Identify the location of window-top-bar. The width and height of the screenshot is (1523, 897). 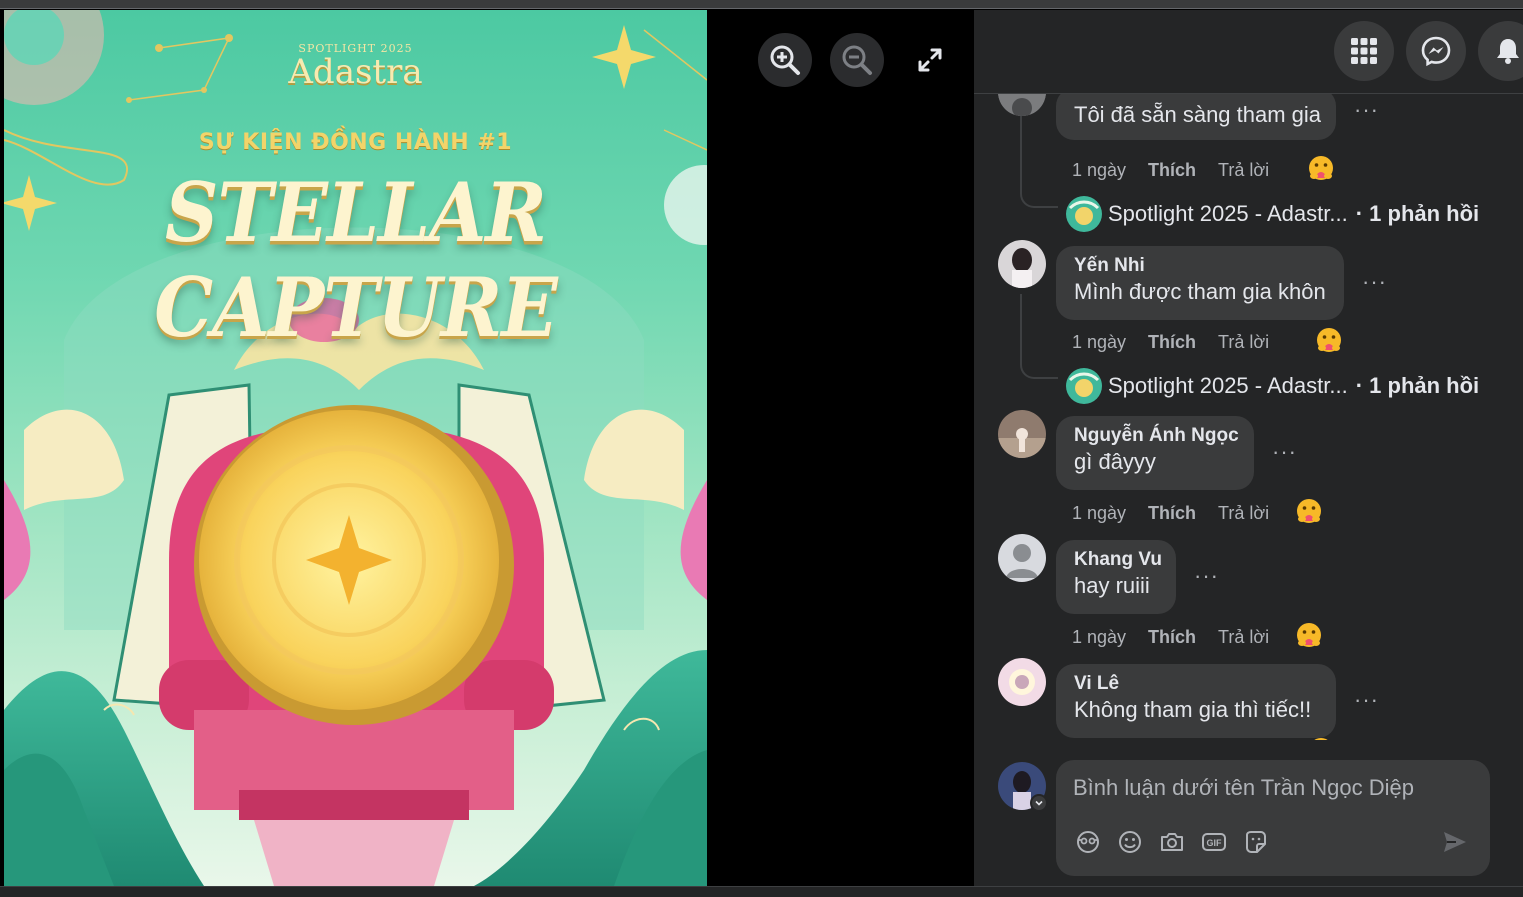
(761, 4).